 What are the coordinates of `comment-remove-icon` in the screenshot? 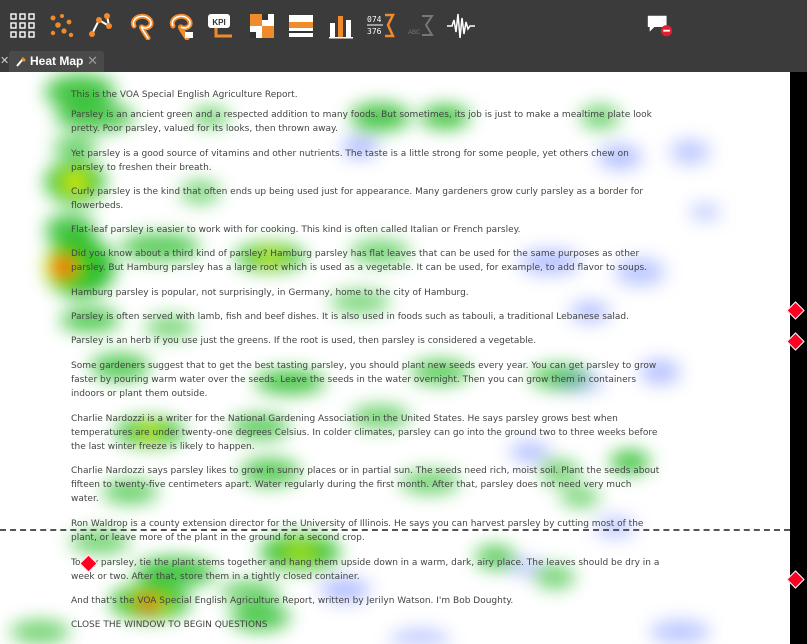 It's located at (660, 26).